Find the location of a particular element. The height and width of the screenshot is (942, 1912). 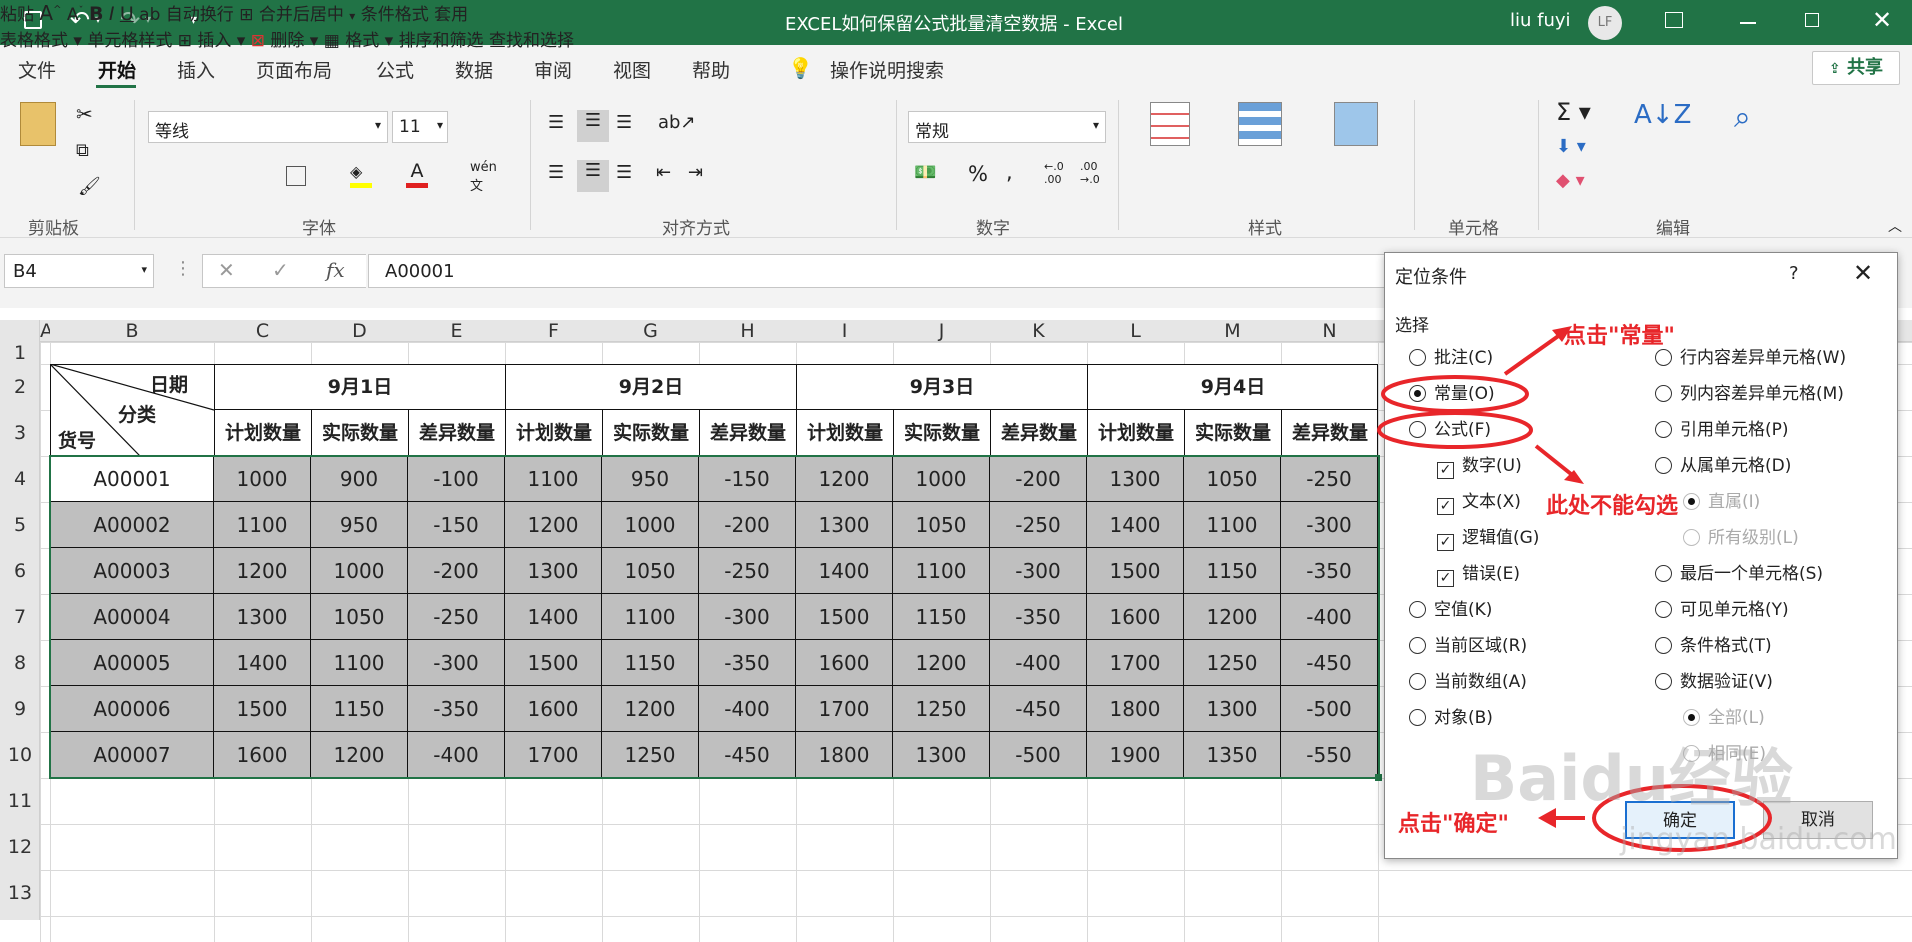

format-painter-icon: 🖌 is located at coordinates (89, 186).